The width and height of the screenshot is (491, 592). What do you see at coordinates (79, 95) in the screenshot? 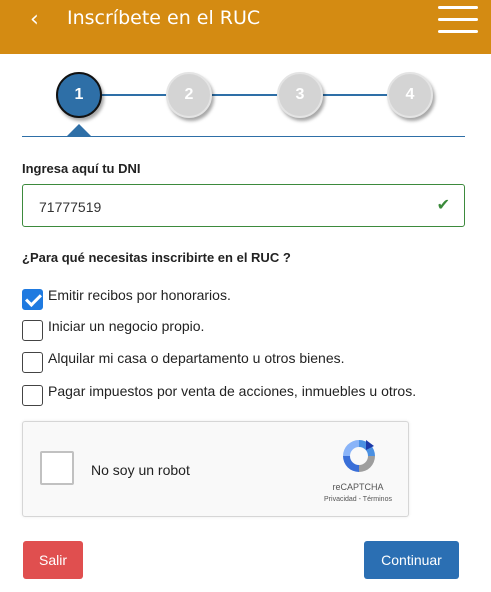
I see `step-1: 1` at bounding box center [79, 95].